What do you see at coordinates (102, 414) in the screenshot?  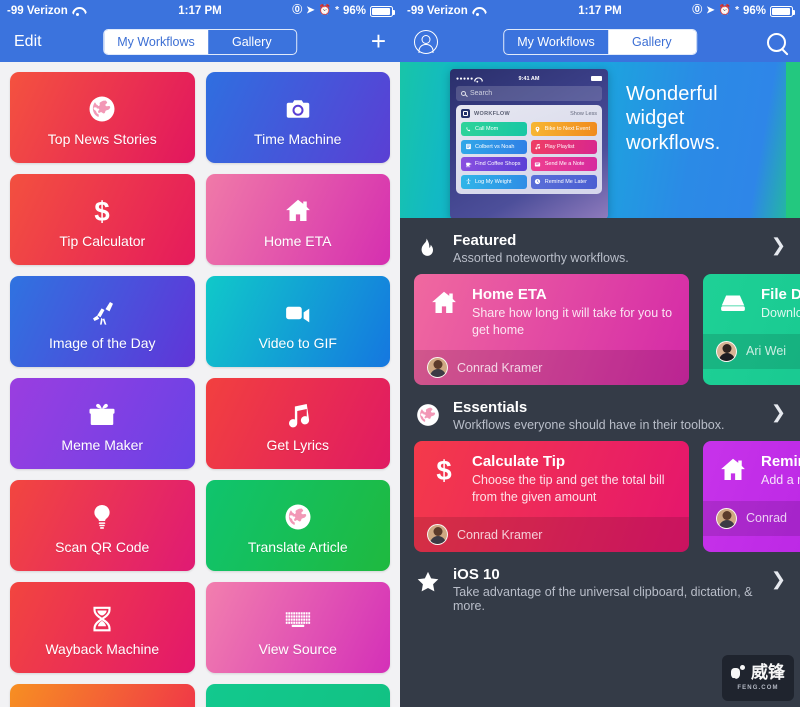 I see `gift-icon` at bounding box center [102, 414].